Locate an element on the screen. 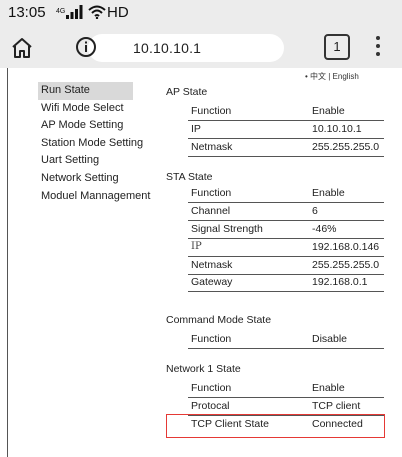  hd-badge: HD is located at coordinates (118, 12).